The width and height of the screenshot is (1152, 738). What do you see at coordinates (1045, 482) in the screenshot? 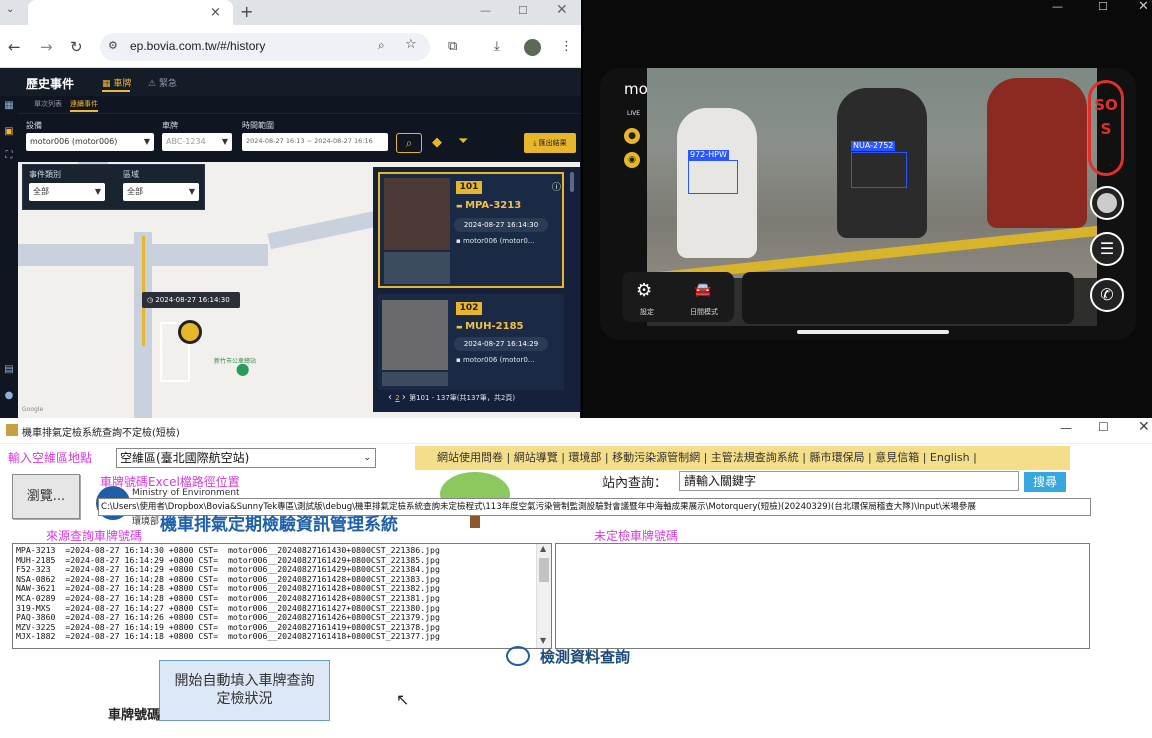
I see `search-button: 搜尋` at bounding box center [1045, 482].